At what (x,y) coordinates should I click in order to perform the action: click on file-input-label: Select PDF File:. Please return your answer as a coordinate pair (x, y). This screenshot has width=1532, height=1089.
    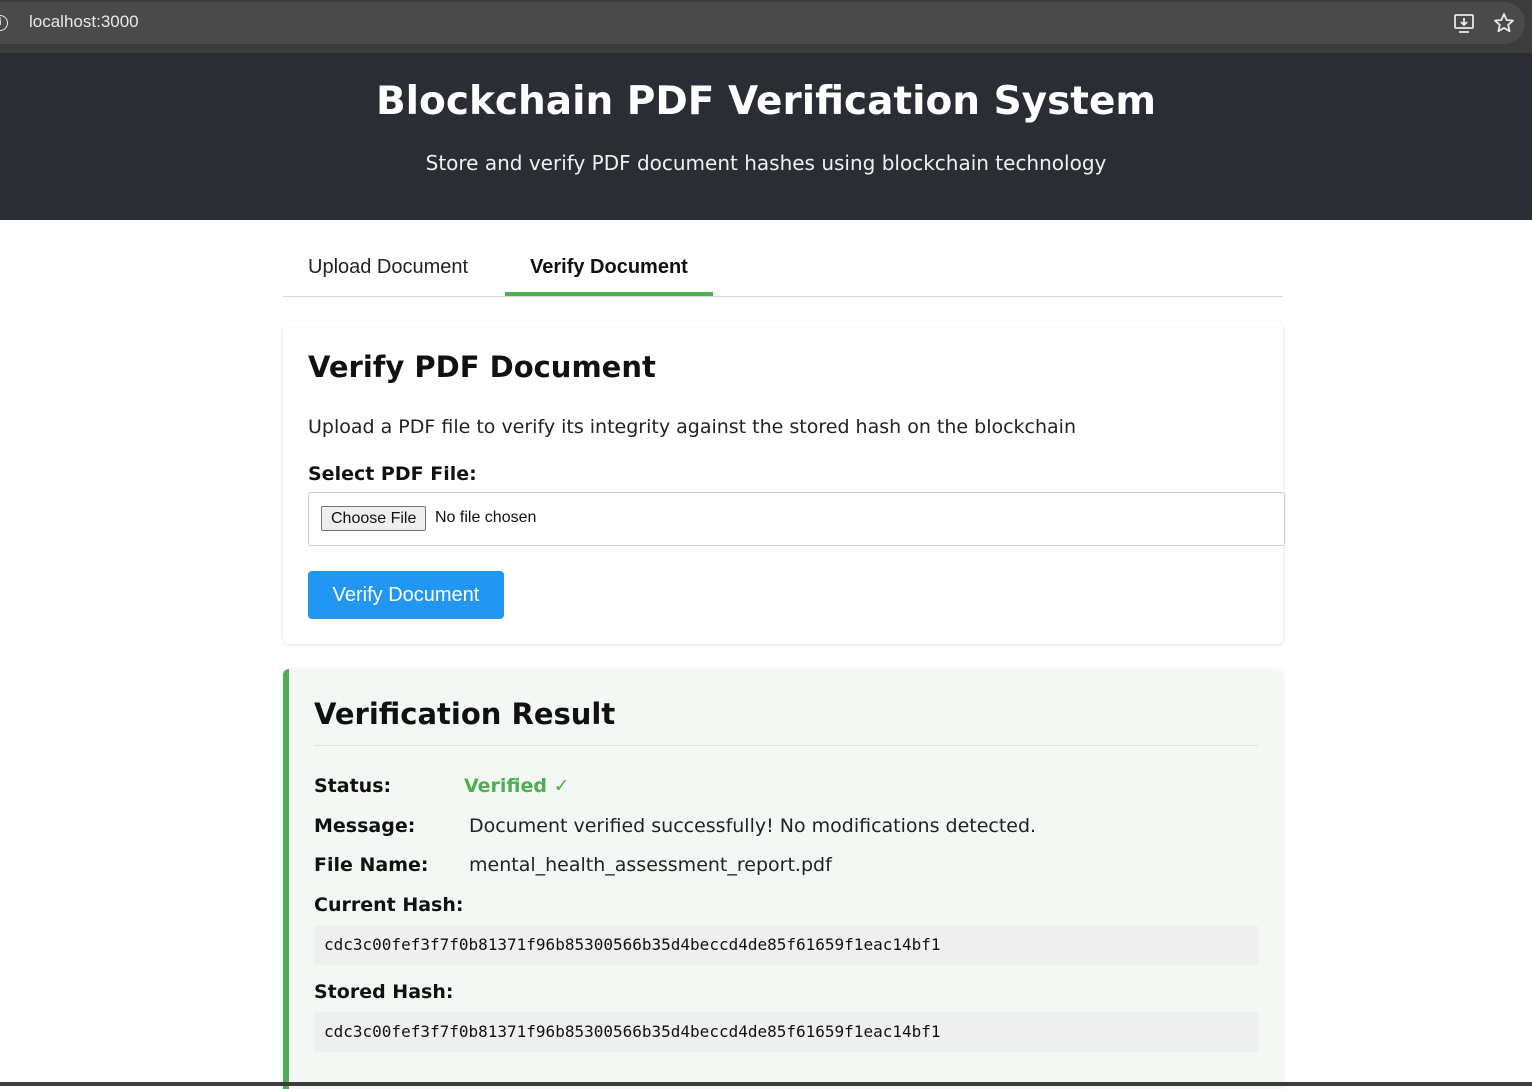
    Looking at the image, I should click on (392, 474).